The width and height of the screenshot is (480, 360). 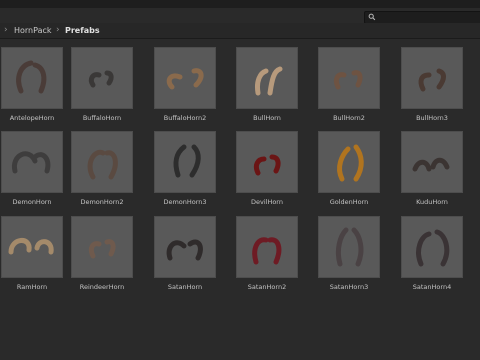 I want to click on asset-label: DemonHorn2, so click(x=102, y=202).